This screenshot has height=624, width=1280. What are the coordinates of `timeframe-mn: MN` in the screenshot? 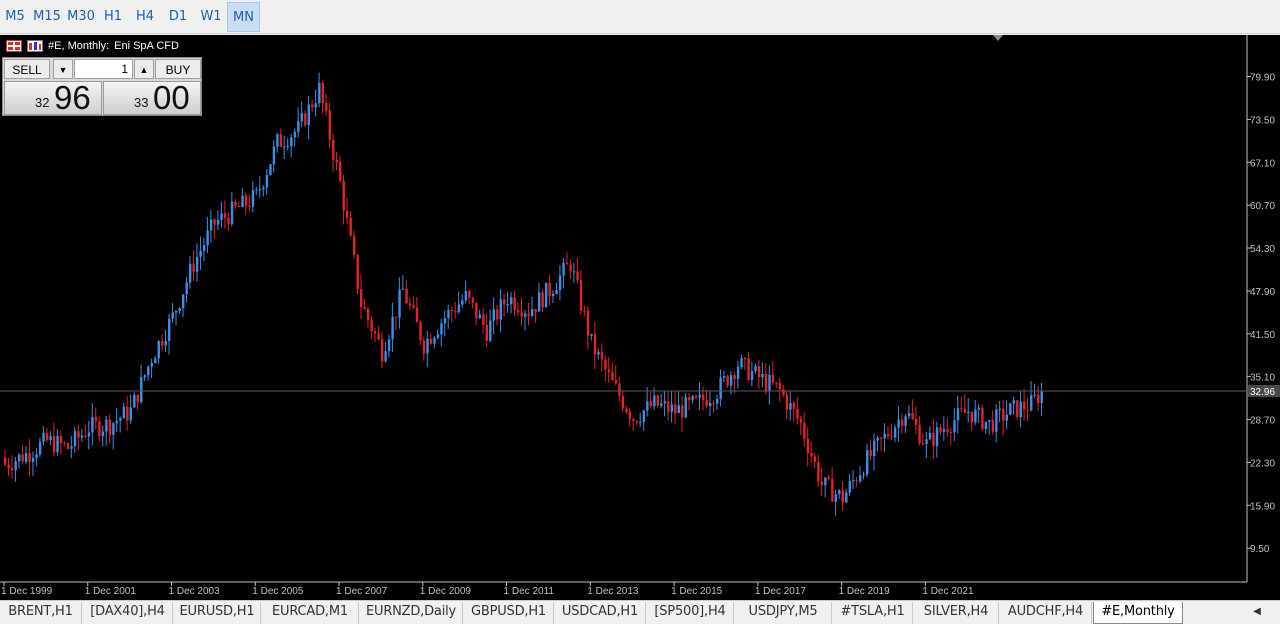 It's located at (243, 17).